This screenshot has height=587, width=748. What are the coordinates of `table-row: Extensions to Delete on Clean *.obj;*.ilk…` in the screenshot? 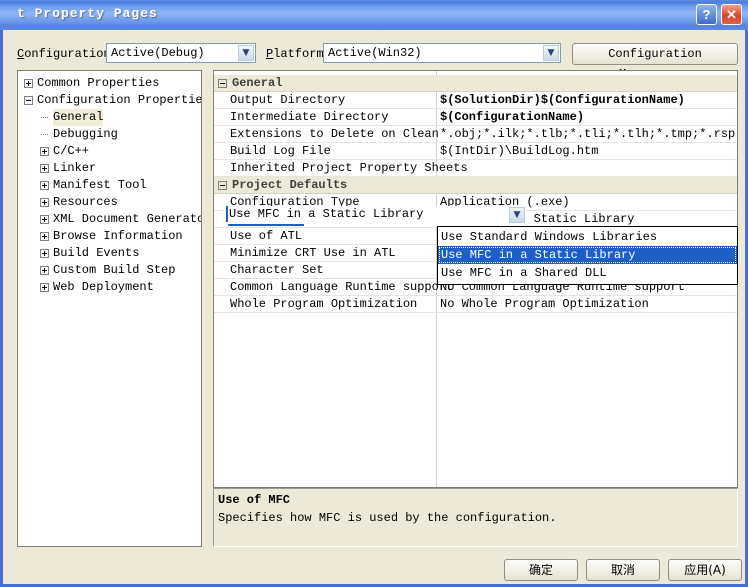 It's located at (475, 134).